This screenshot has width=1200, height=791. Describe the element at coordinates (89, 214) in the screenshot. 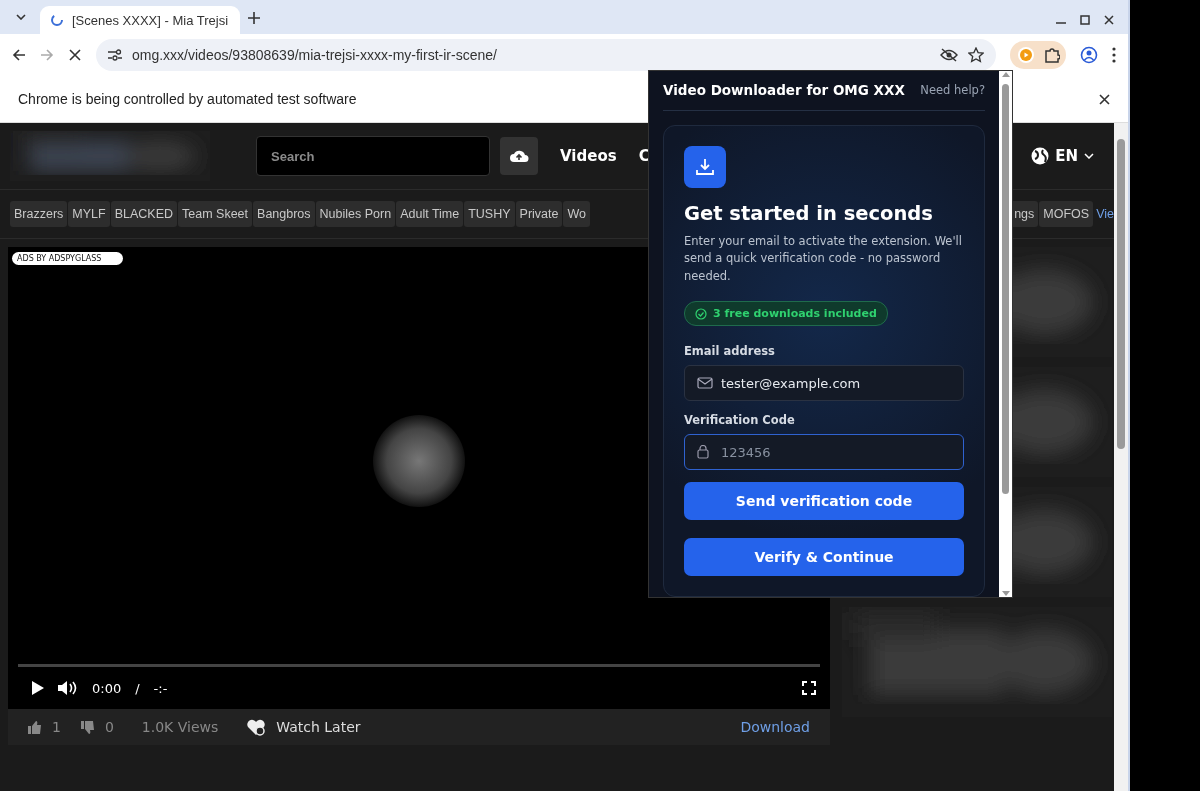

I see `category-tag: MYLF` at that location.